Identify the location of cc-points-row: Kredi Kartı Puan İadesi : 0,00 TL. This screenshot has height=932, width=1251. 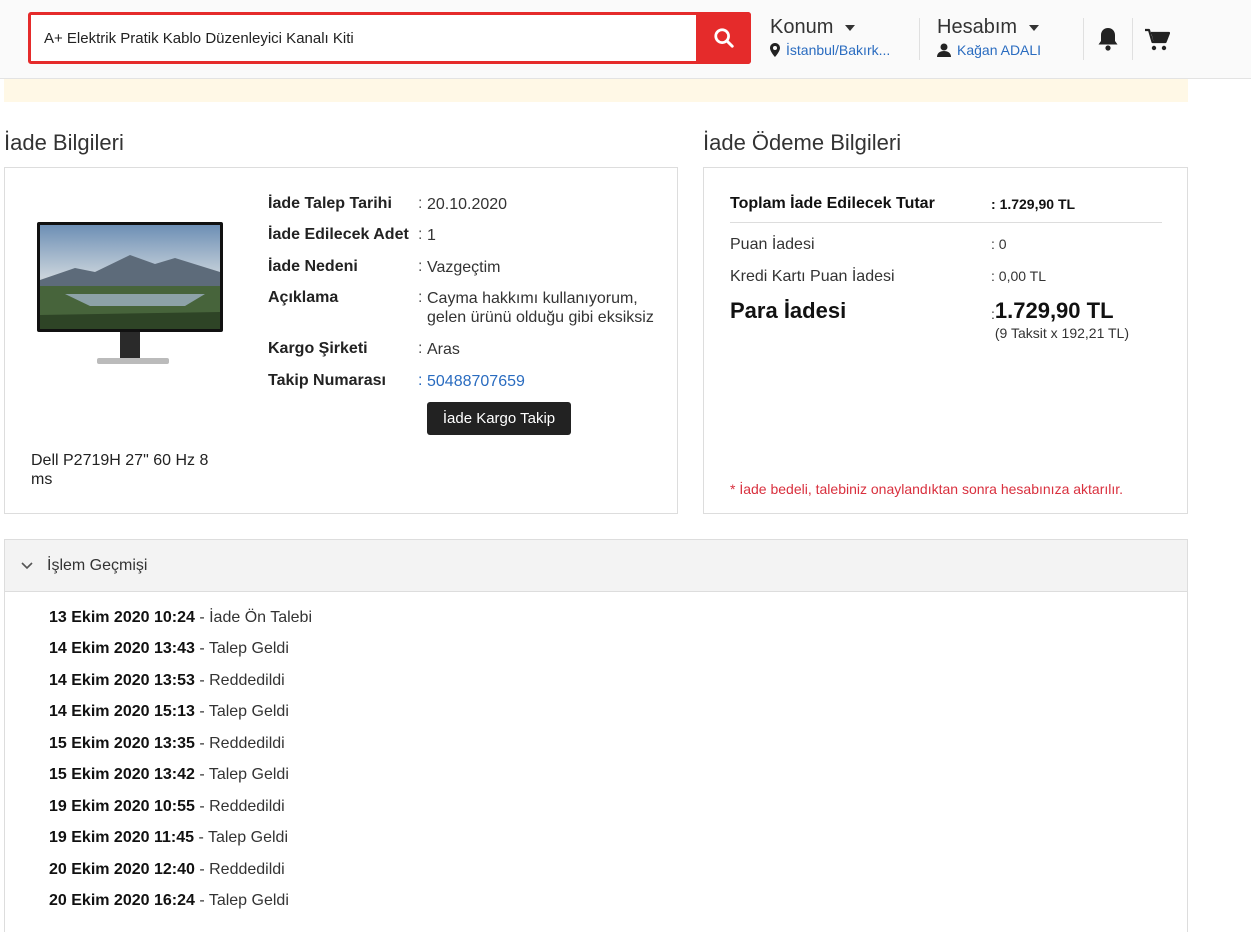
(888, 276).